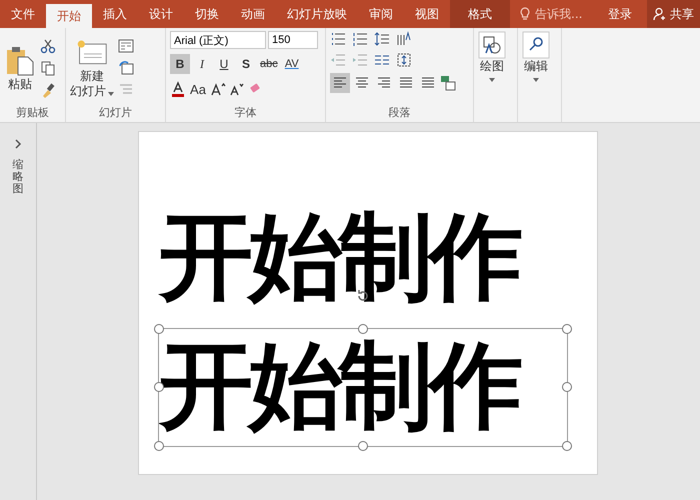 Image resolution: width=700 pixels, height=500 pixels. What do you see at coordinates (246, 64) in the screenshot?
I see `format-button: S` at bounding box center [246, 64].